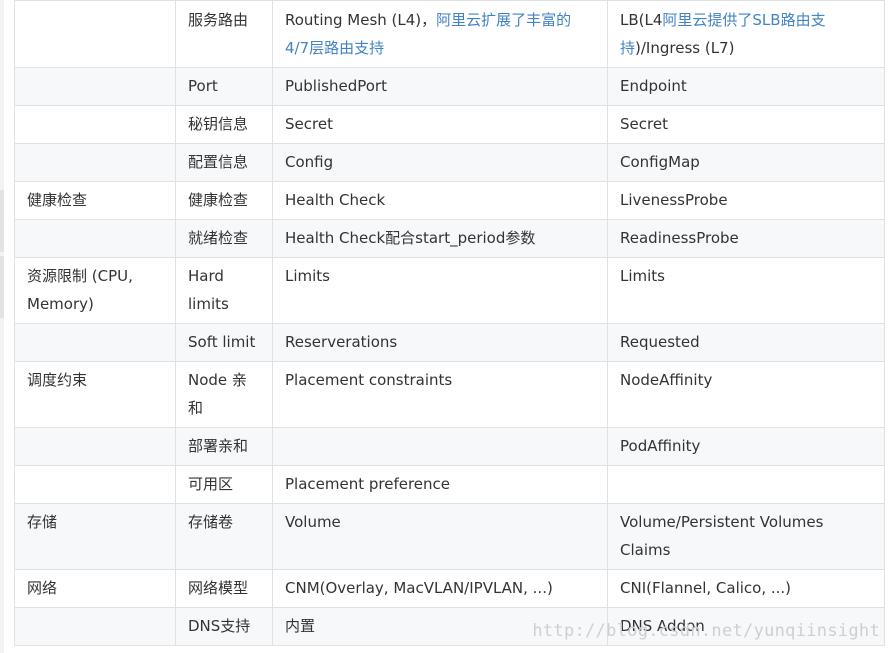 The height and width of the screenshot is (653, 890). What do you see at coordinates (224, 162) in the screenshot?
I see `feature-cell: 配置信息` at bounding box center [224, 162].